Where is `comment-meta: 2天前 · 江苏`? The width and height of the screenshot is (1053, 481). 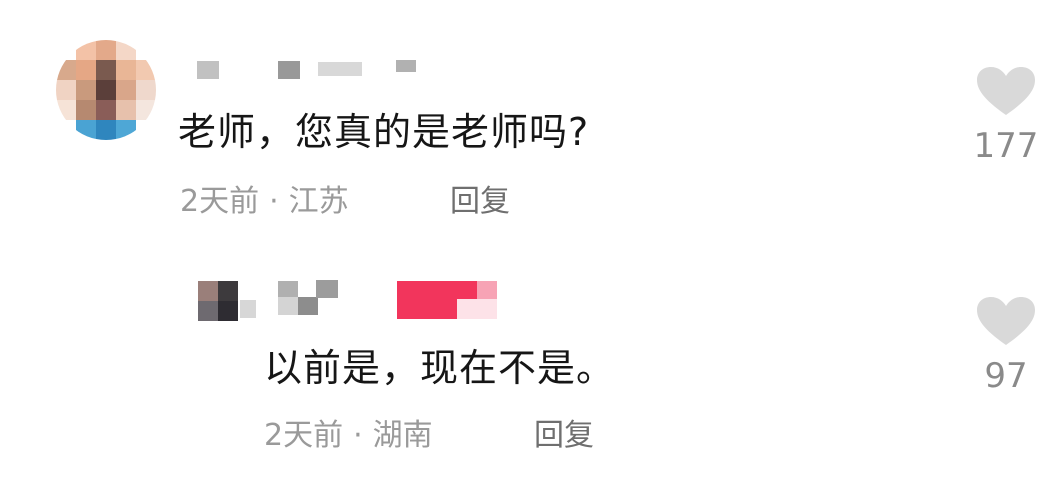
comment-meta: 2天前 · 江苏 is located at coordinates (264, 202).